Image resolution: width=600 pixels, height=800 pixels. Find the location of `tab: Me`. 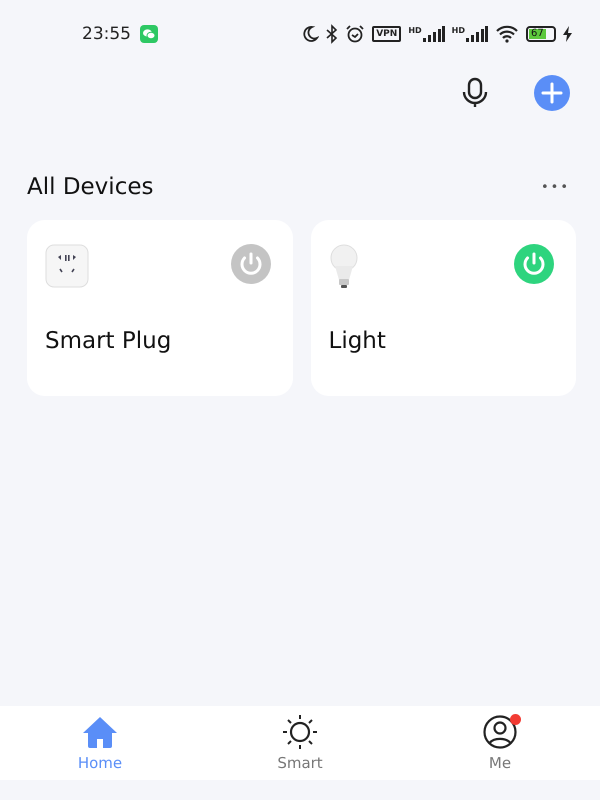

tab: Me is located at coordinates (500, 743).